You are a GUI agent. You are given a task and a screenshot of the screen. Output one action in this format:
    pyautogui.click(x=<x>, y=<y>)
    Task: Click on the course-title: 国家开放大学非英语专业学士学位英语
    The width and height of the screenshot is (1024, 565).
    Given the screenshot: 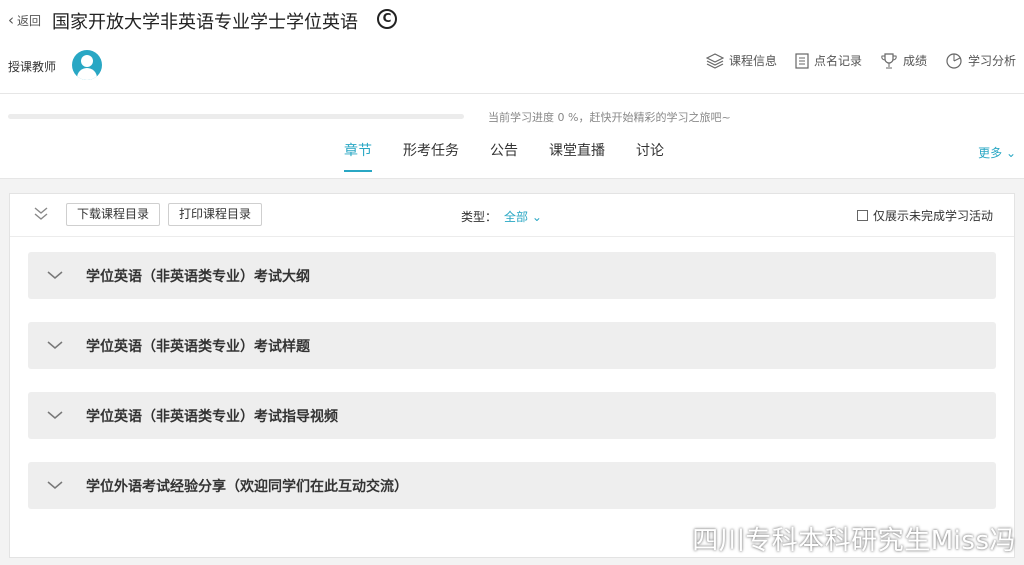 What is the action you would take?
    pyautogui.click(x=205, y=22)
    